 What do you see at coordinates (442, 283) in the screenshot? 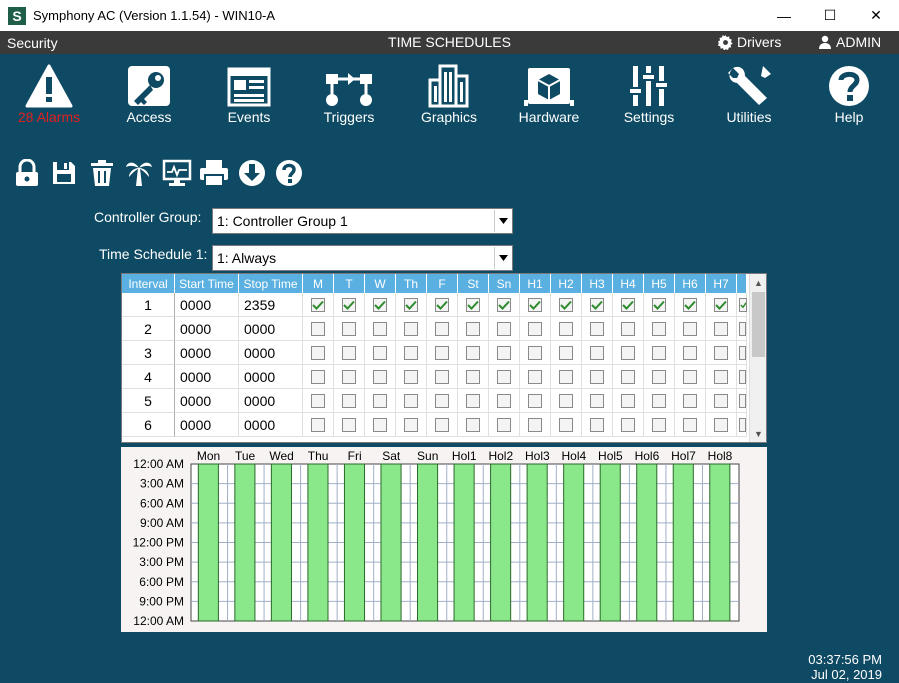
I see `column-header: F` at bounding box center [442, 283].